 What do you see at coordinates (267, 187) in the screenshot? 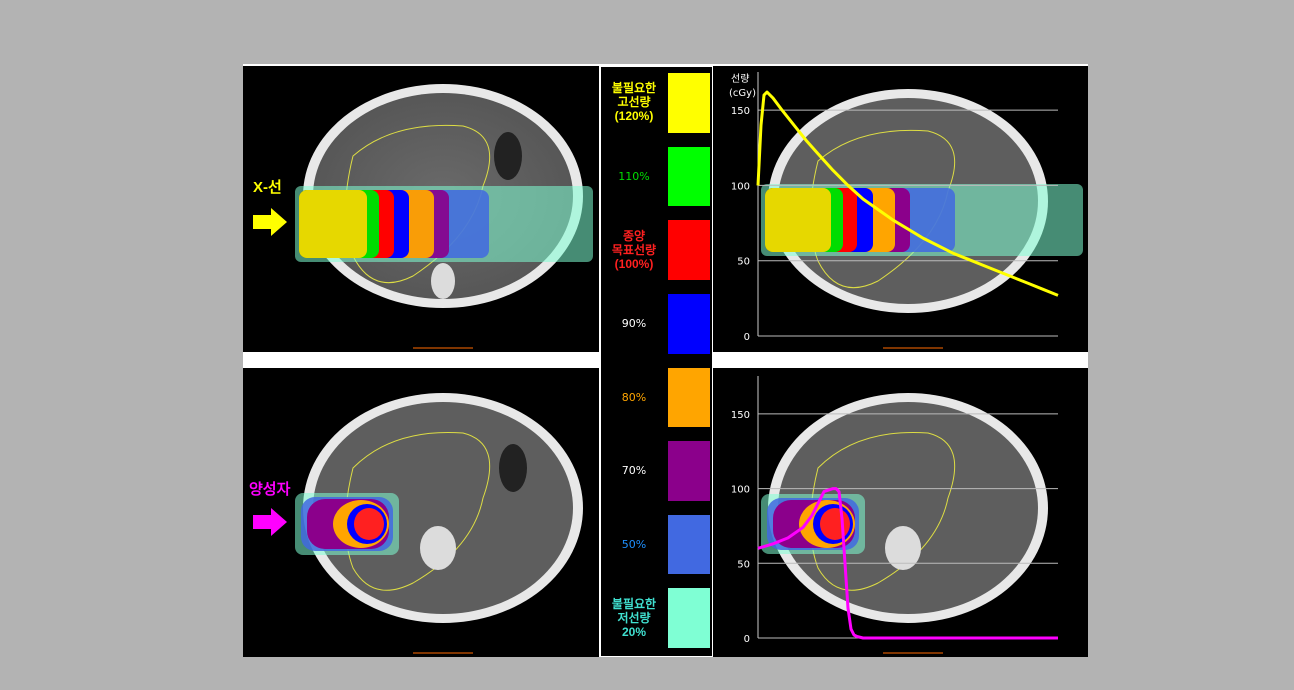
I see `xray-beam-label: X-선` at bounding box center [267, 187].